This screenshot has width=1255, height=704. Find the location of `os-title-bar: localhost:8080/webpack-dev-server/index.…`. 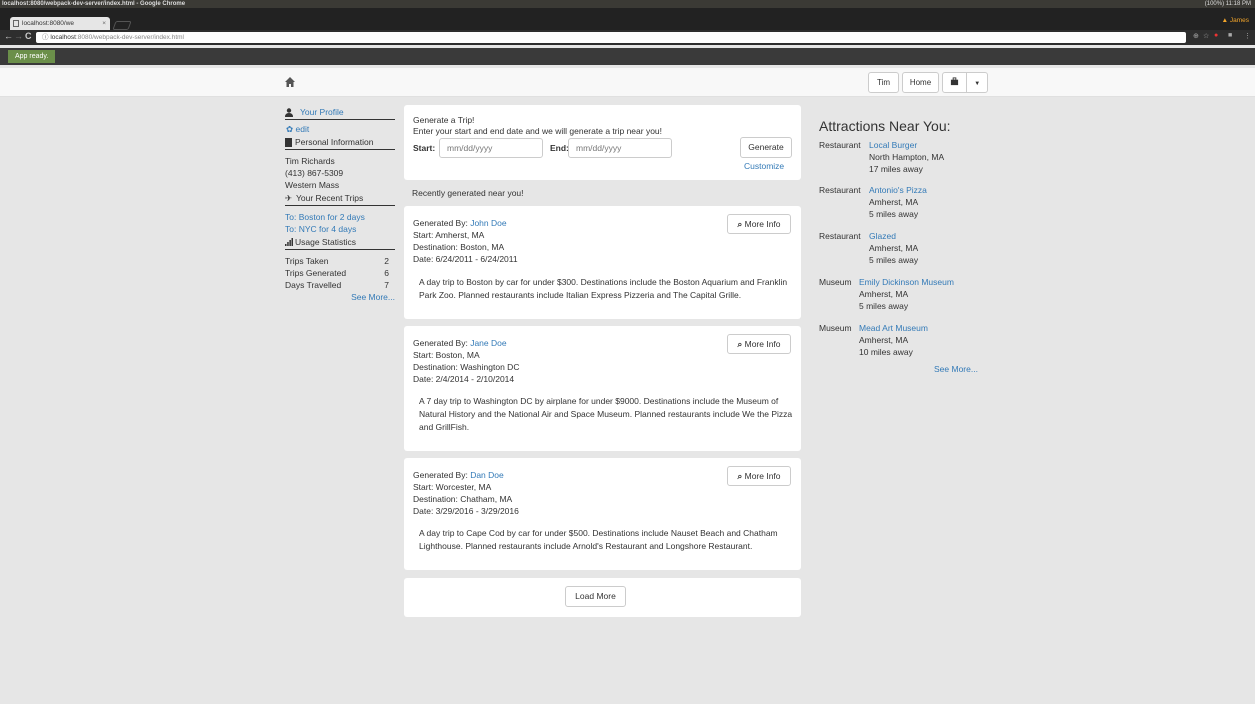

os-title-bar: localhost:8080/webpack-dev-server/index.… is located at coordinates (627, 4).